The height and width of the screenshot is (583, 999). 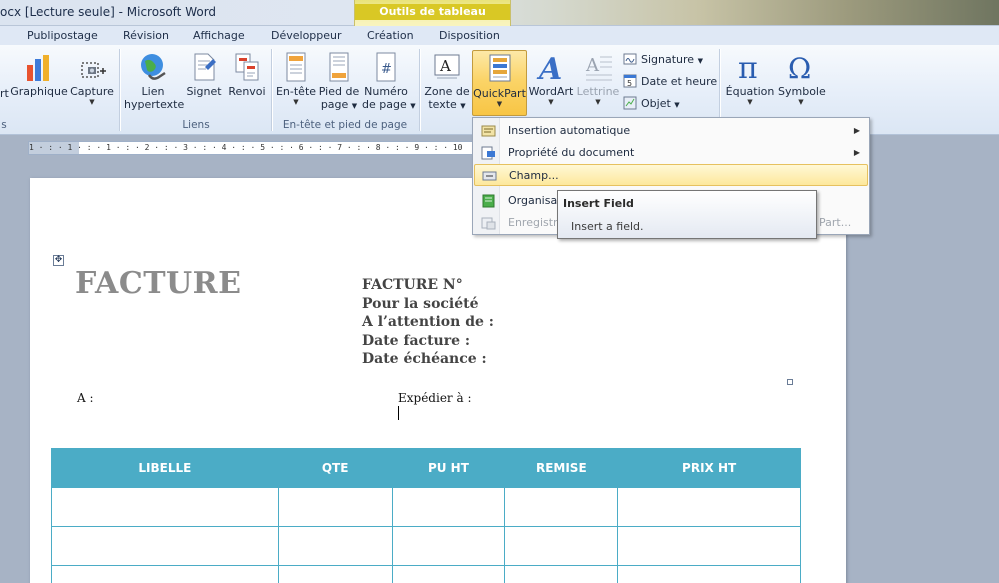 What do you see at coordinates (533, 222) in the screenshot?
I see `menu-item-label: Enregistr` at bounding box center [533, 222].